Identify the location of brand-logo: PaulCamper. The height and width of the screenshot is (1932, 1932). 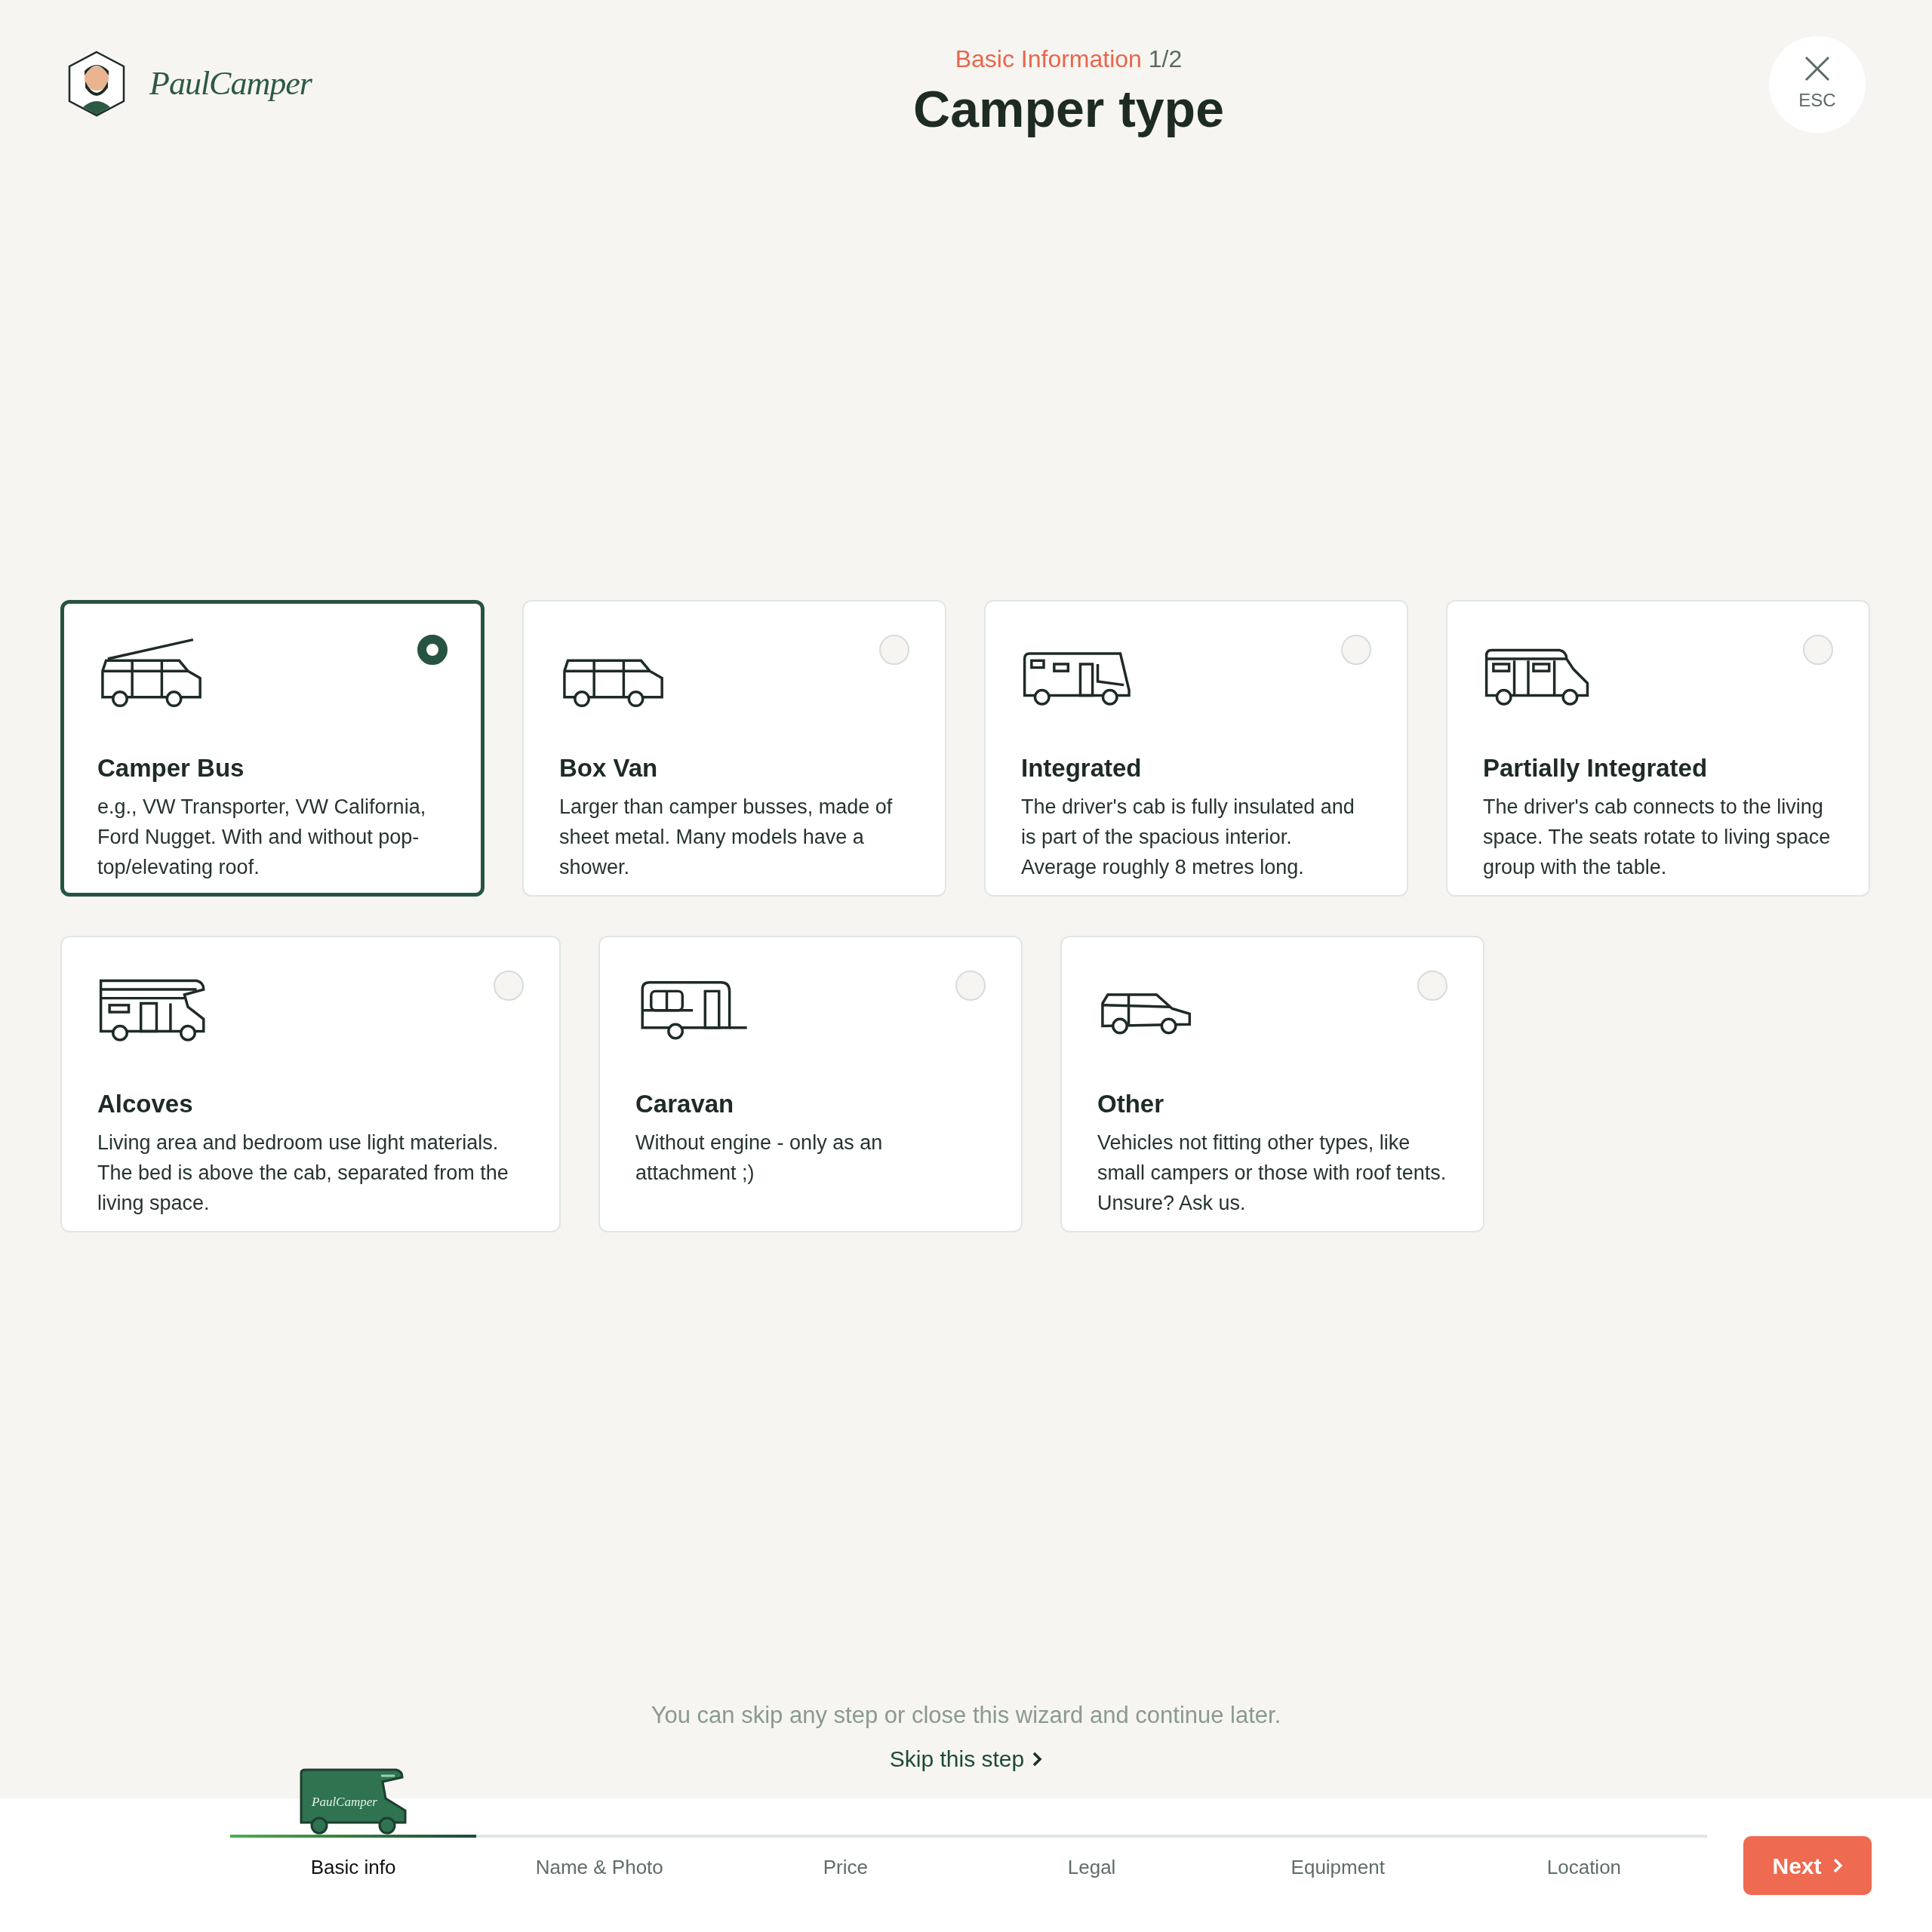
(230, 83).